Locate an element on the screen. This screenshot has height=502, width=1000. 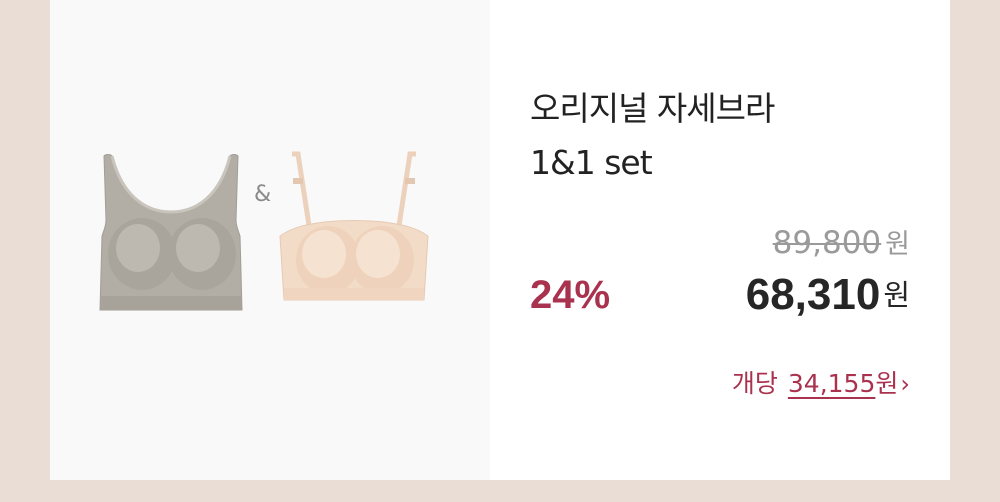
per-unit-label: 개당 is located at coordinates (754, 383).